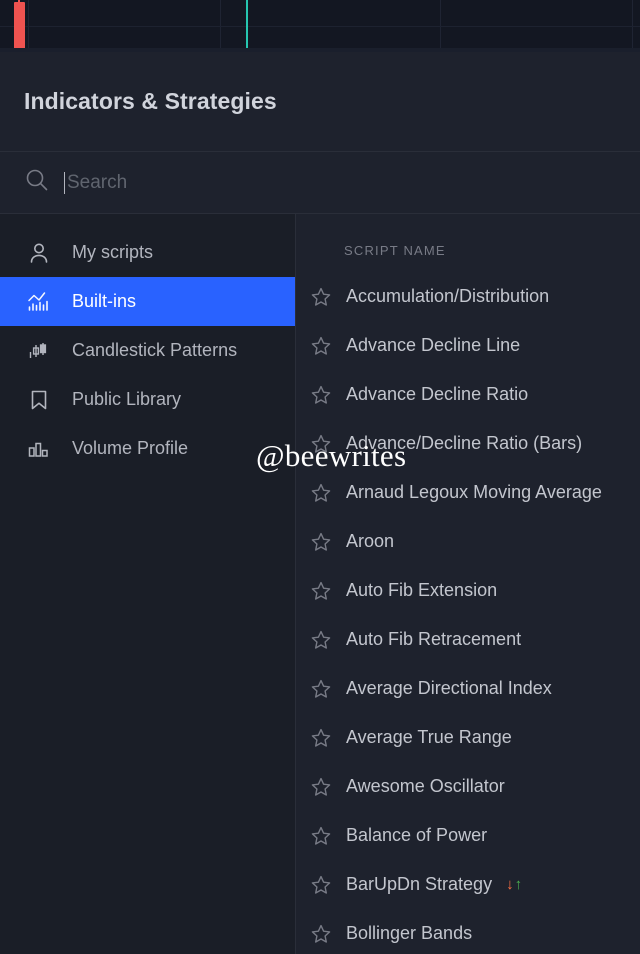  What do you see at coordinates (518, 884) in the screenshot?
I see `arrow-up-icon: ↑` at bounding box center [518, 884].